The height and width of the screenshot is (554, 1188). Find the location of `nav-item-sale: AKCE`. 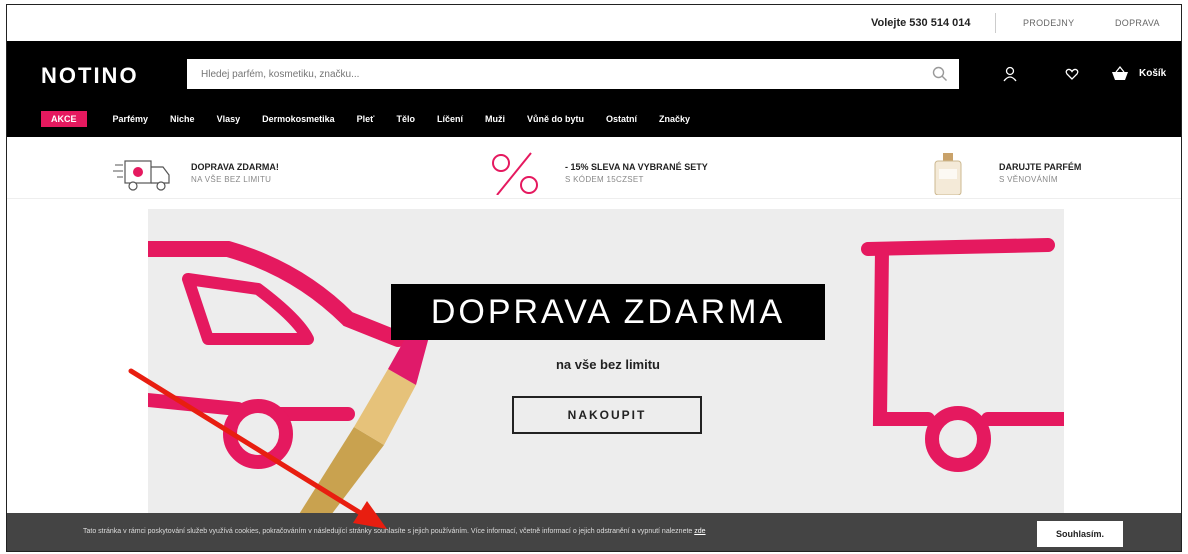

nav-item-sale: AKCE is located at coordinates (64, 119).